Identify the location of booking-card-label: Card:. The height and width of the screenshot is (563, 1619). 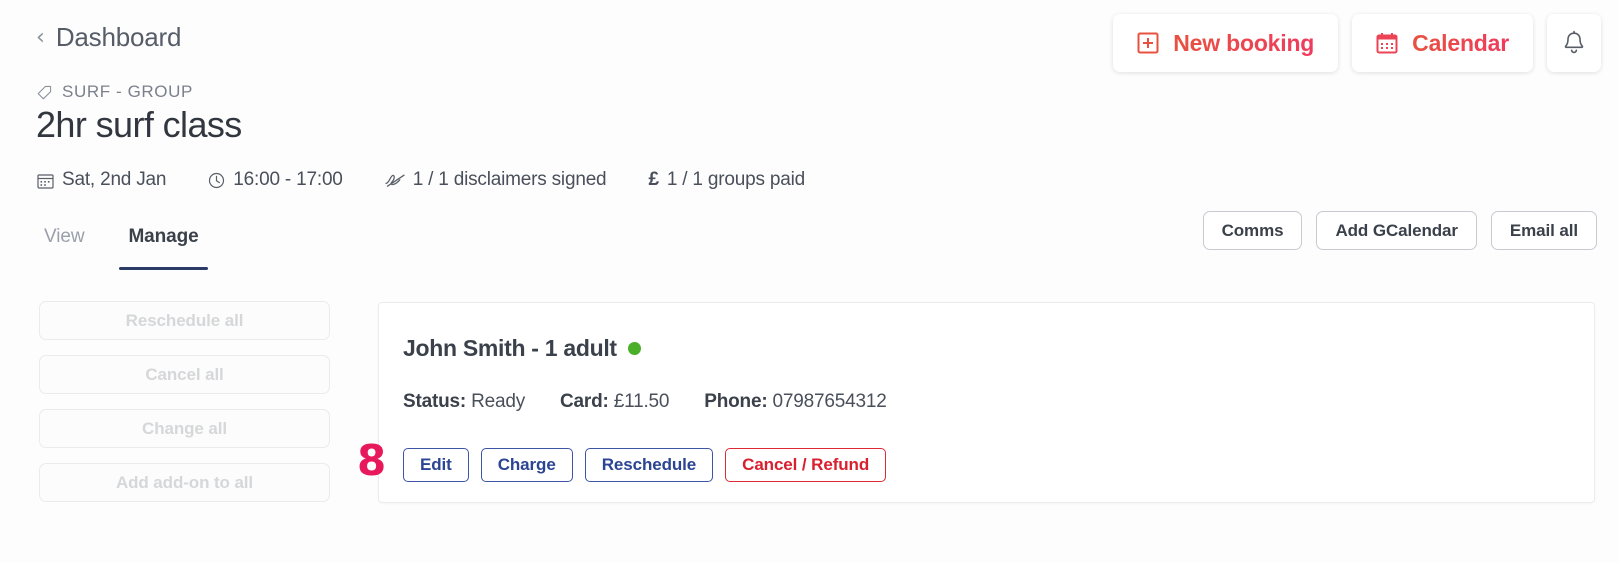
(584, 401).